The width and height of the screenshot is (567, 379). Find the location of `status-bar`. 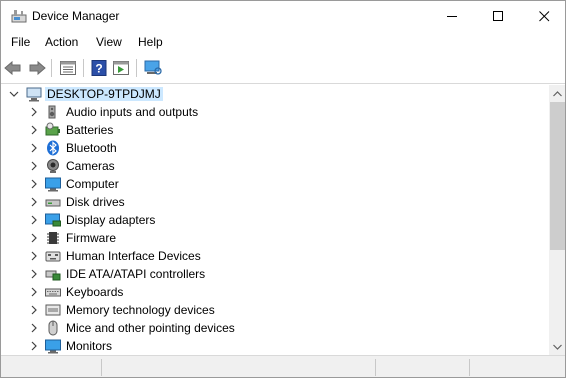

status-bar is located at coordinates (283, 366).